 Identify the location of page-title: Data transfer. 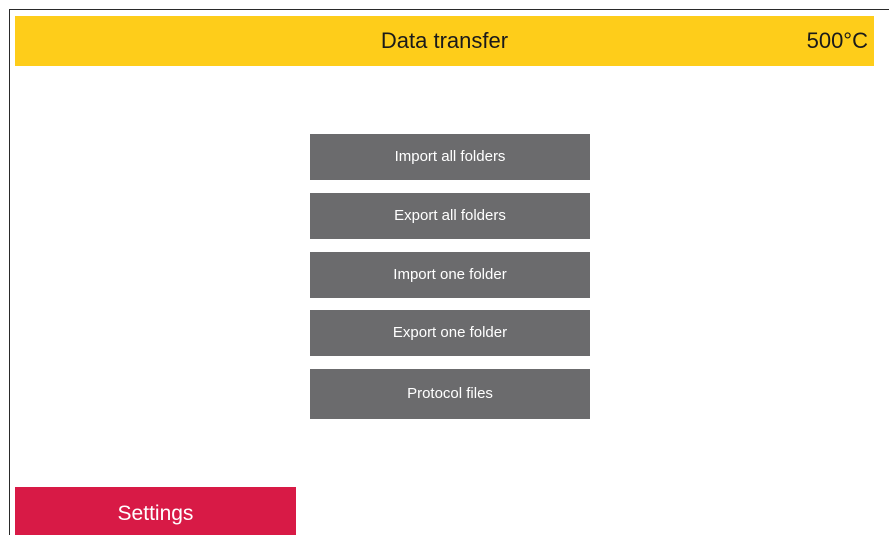
(444, 40).